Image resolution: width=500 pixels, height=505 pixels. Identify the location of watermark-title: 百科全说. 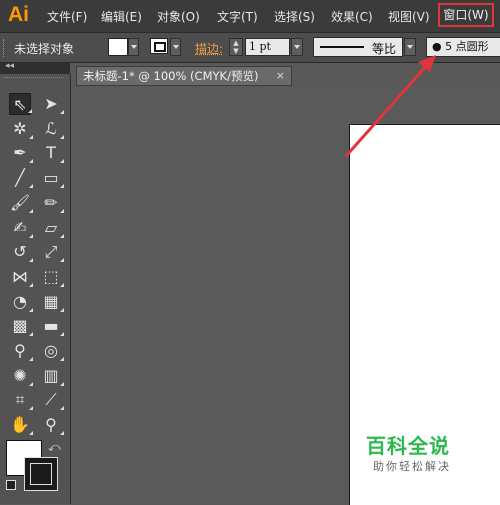
(408, 446).